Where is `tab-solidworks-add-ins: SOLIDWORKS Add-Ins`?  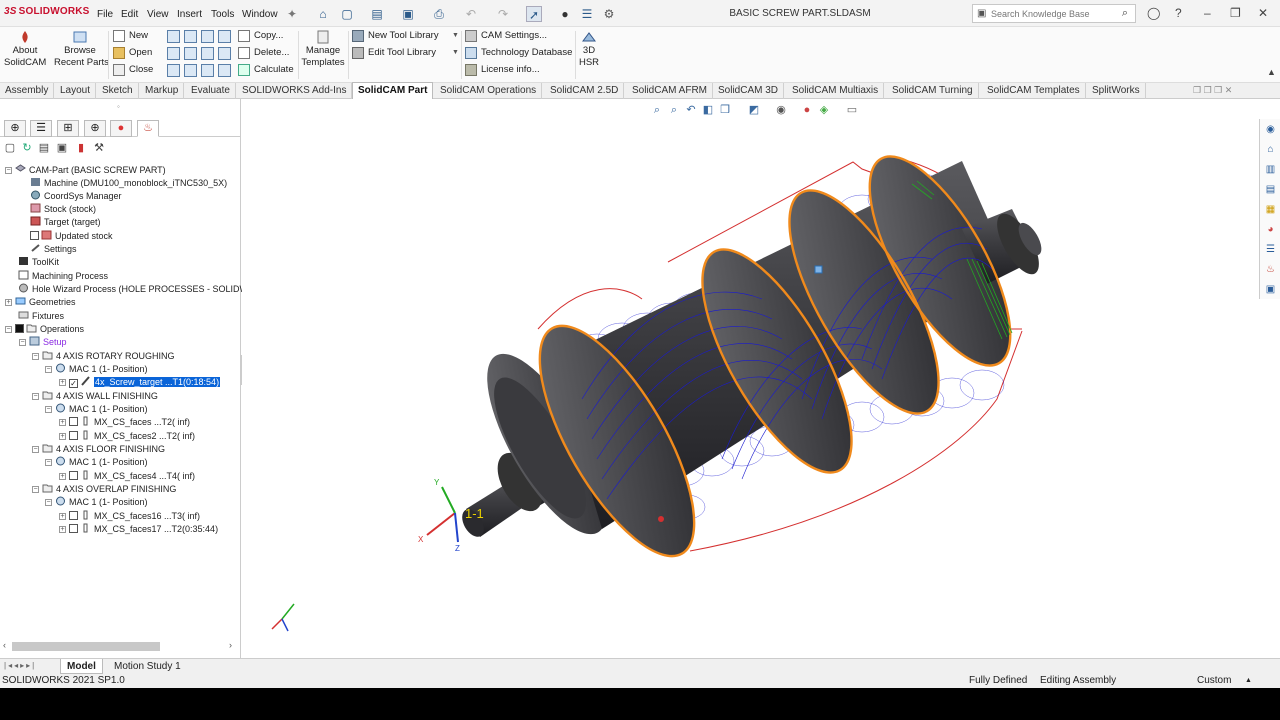
tab-solidworks-add-ins: SOLIDWORKS Add-Ins is located at coordinates (295, 91).